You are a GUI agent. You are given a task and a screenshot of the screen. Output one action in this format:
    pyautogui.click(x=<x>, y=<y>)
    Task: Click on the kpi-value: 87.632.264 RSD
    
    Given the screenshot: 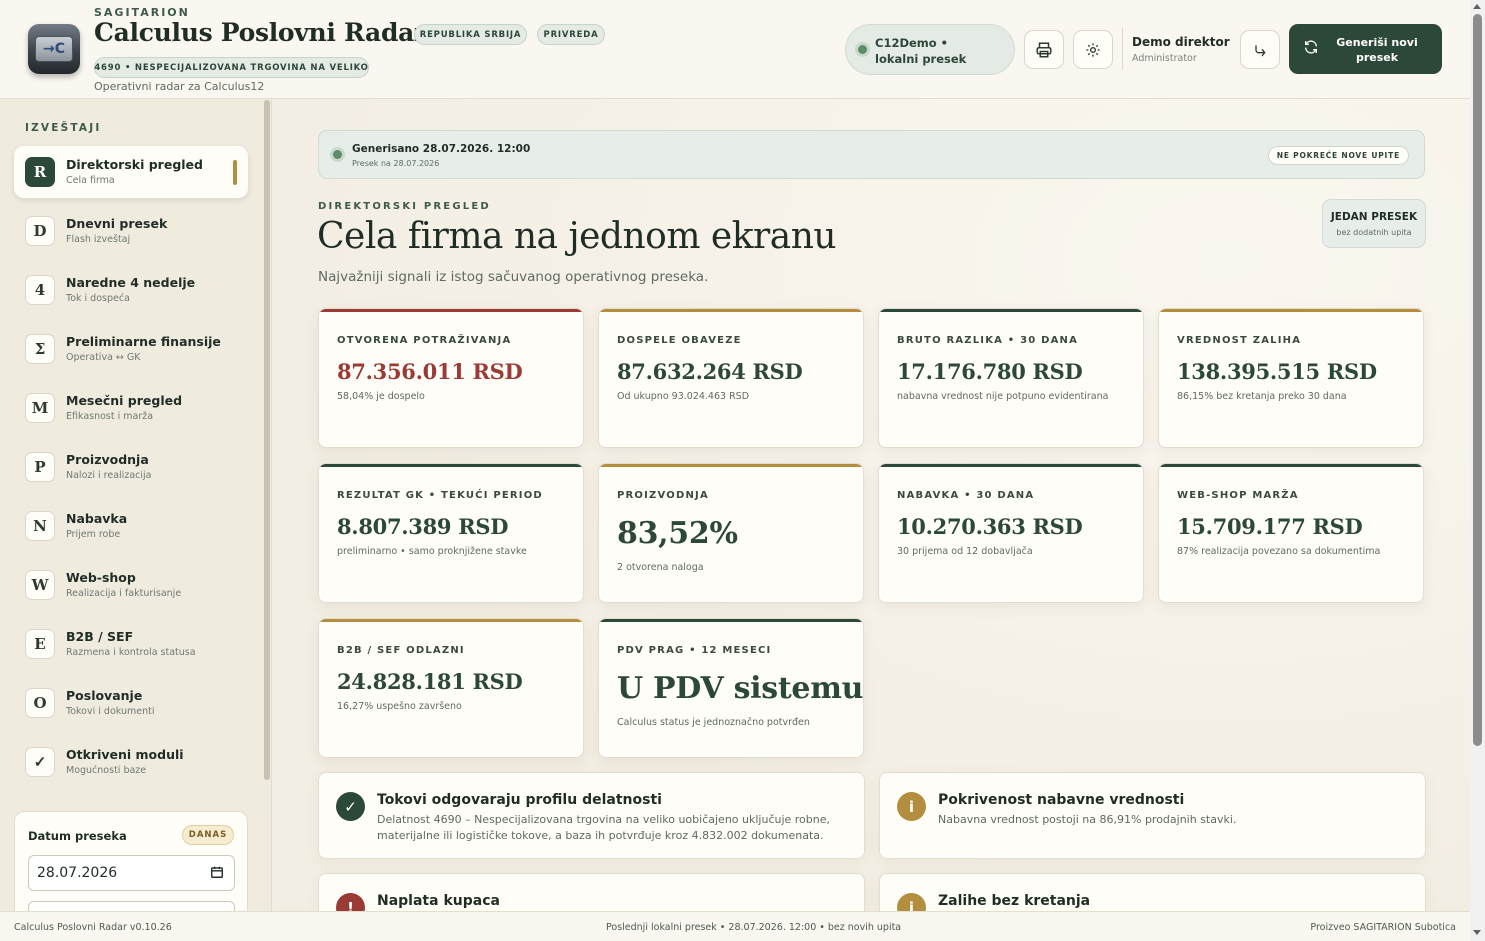 What is the action you would take?
    pyautogui.click(x=710, y=371)
    